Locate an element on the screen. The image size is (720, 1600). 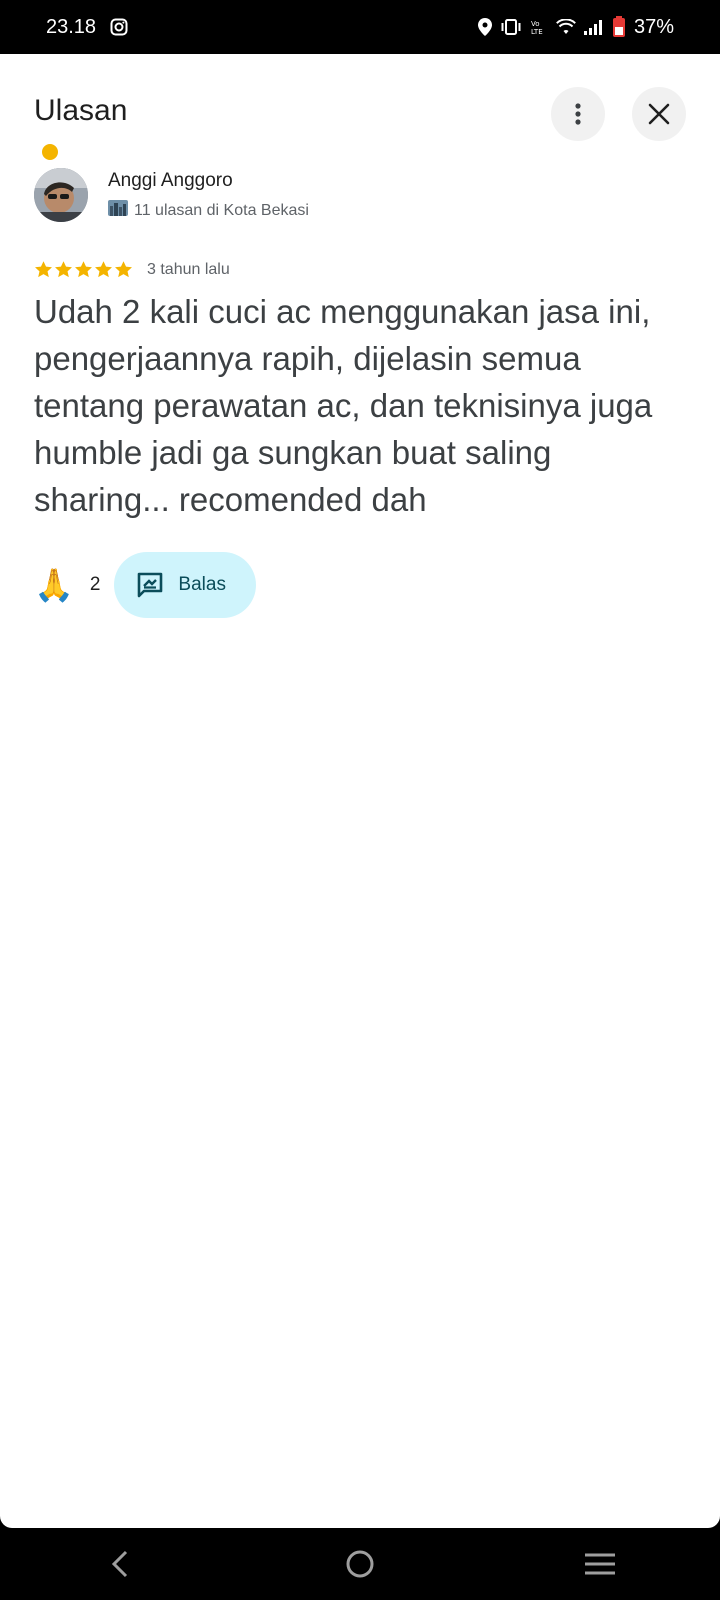
status-left: 23.18 is located at coordinates (87, 27).